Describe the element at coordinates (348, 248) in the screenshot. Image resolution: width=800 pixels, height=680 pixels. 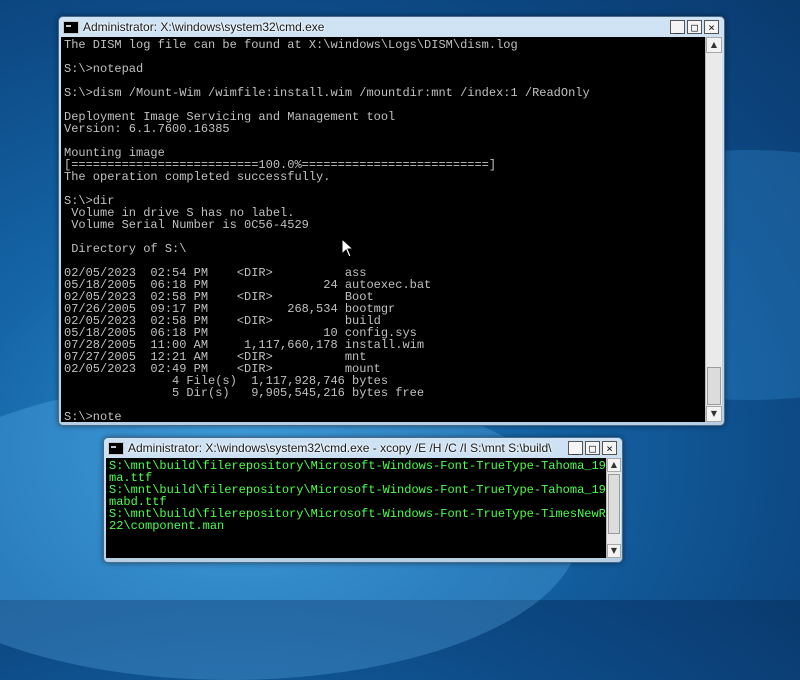
I see `mouse-pointer-icon` at that location.